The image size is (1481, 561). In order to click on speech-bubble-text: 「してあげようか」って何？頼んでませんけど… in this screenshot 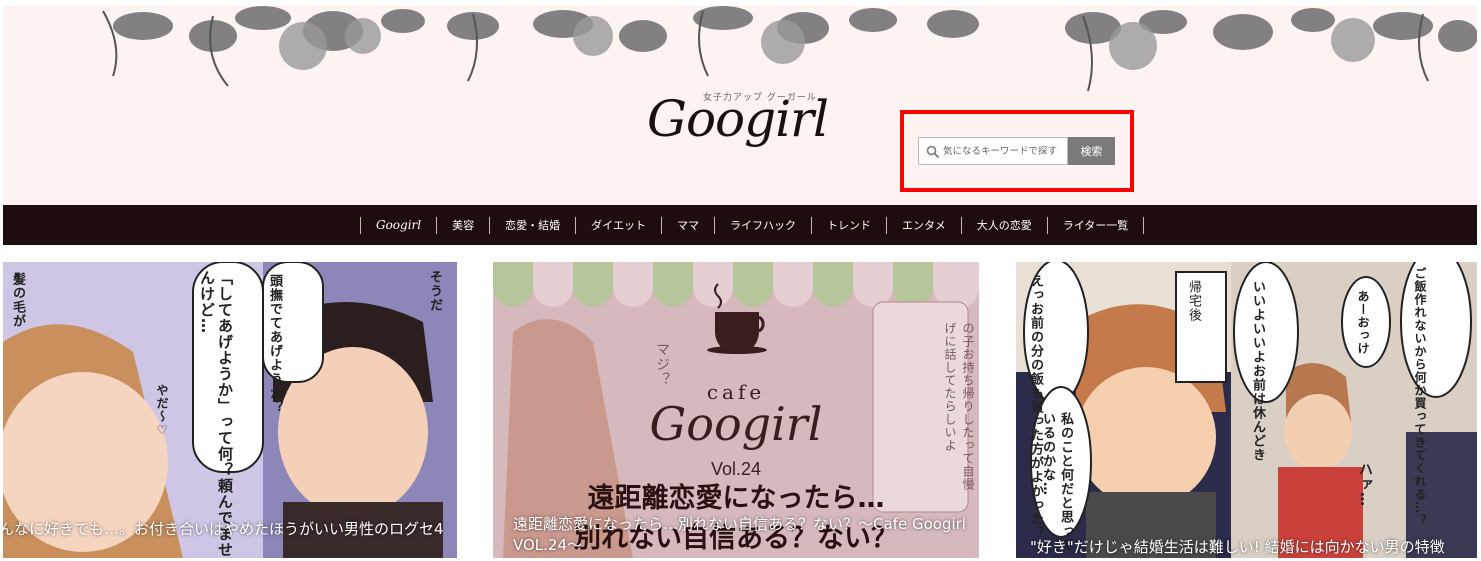, I will do `click(216, 414)`.